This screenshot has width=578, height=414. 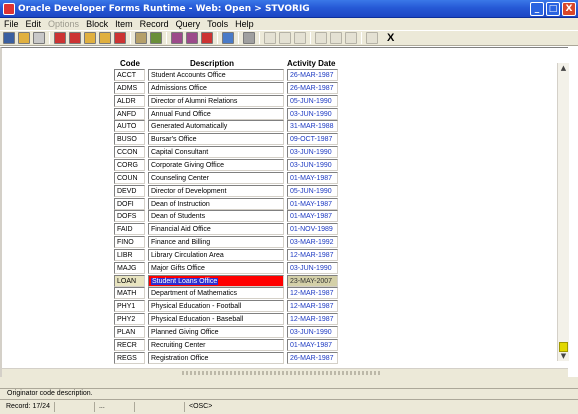 What do you see at coordinates (129, 101) in the screenshot?
I see `code-field: ALDR` at bounding box center [129, 101].